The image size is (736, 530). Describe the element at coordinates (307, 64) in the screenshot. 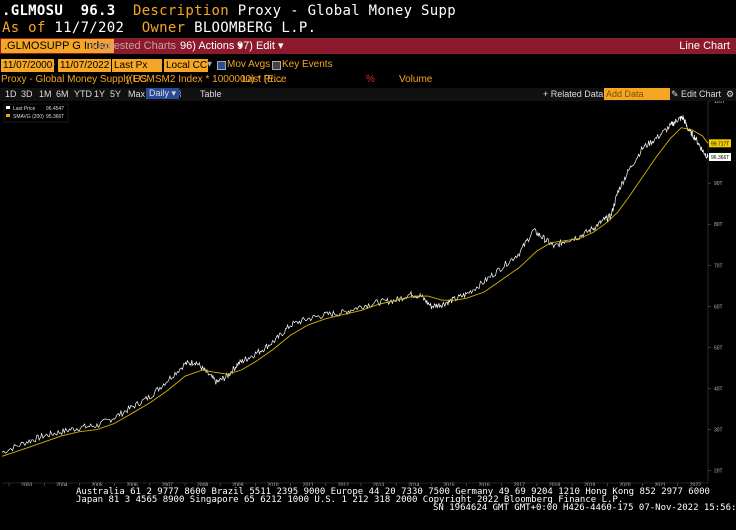

I see `key-events-label: Key Events` at that location.